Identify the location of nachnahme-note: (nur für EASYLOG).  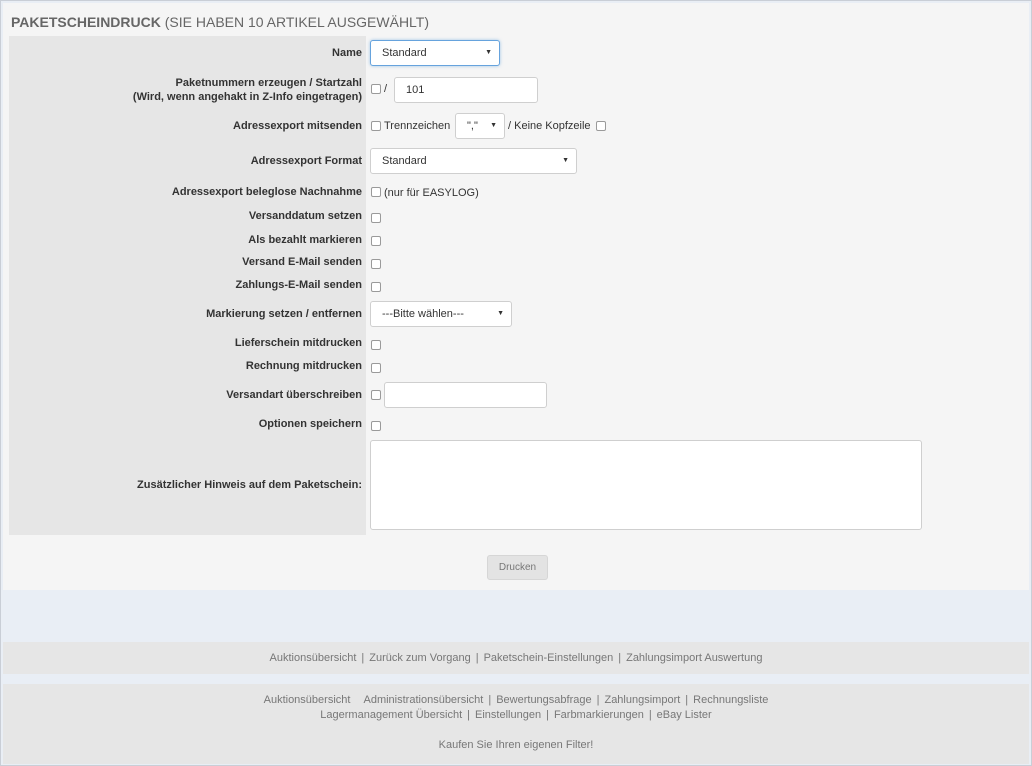
(431, 193).